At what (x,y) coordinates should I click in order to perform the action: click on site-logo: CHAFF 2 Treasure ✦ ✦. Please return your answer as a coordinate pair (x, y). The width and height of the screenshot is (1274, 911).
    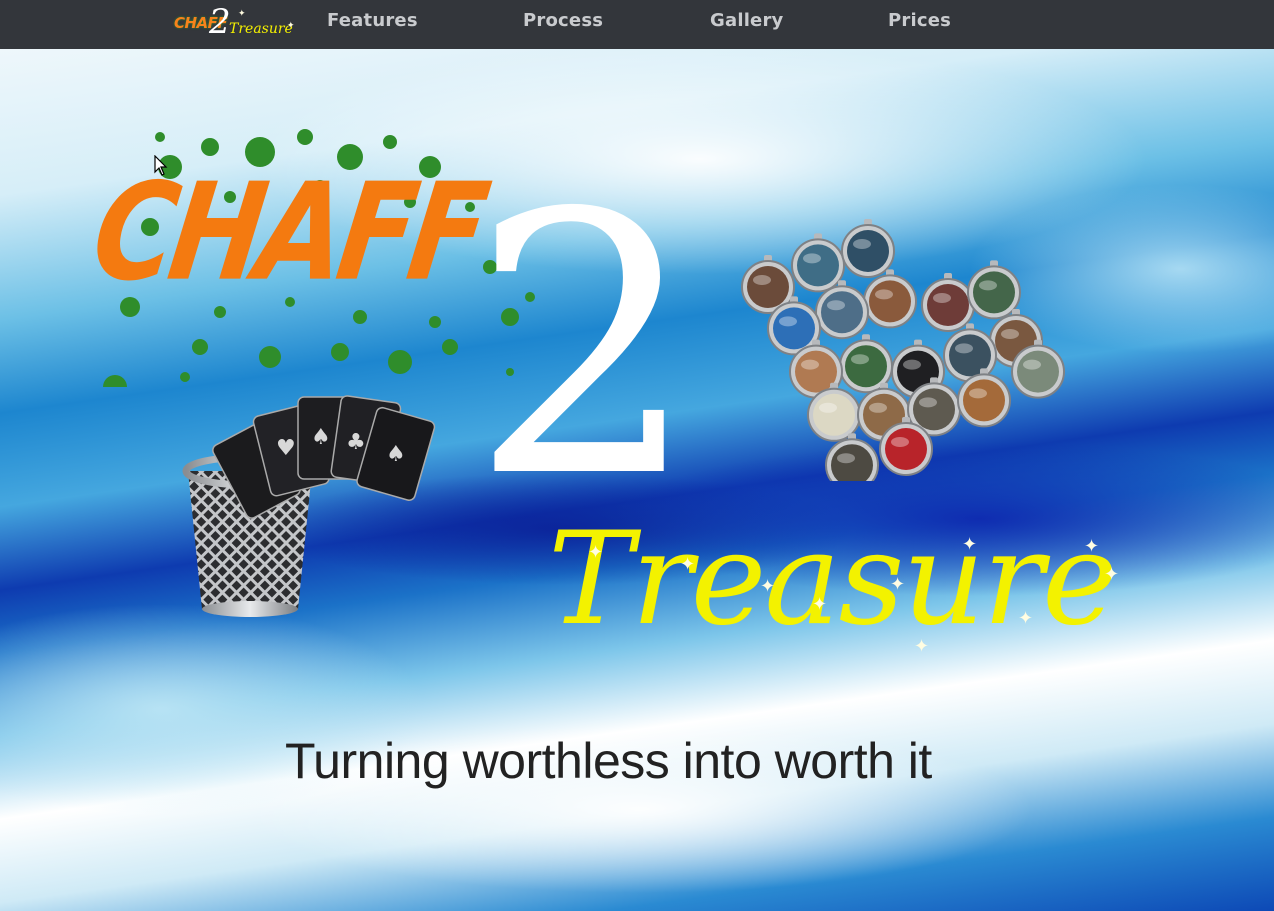
    Looking at the image, I should click on (234, 23).